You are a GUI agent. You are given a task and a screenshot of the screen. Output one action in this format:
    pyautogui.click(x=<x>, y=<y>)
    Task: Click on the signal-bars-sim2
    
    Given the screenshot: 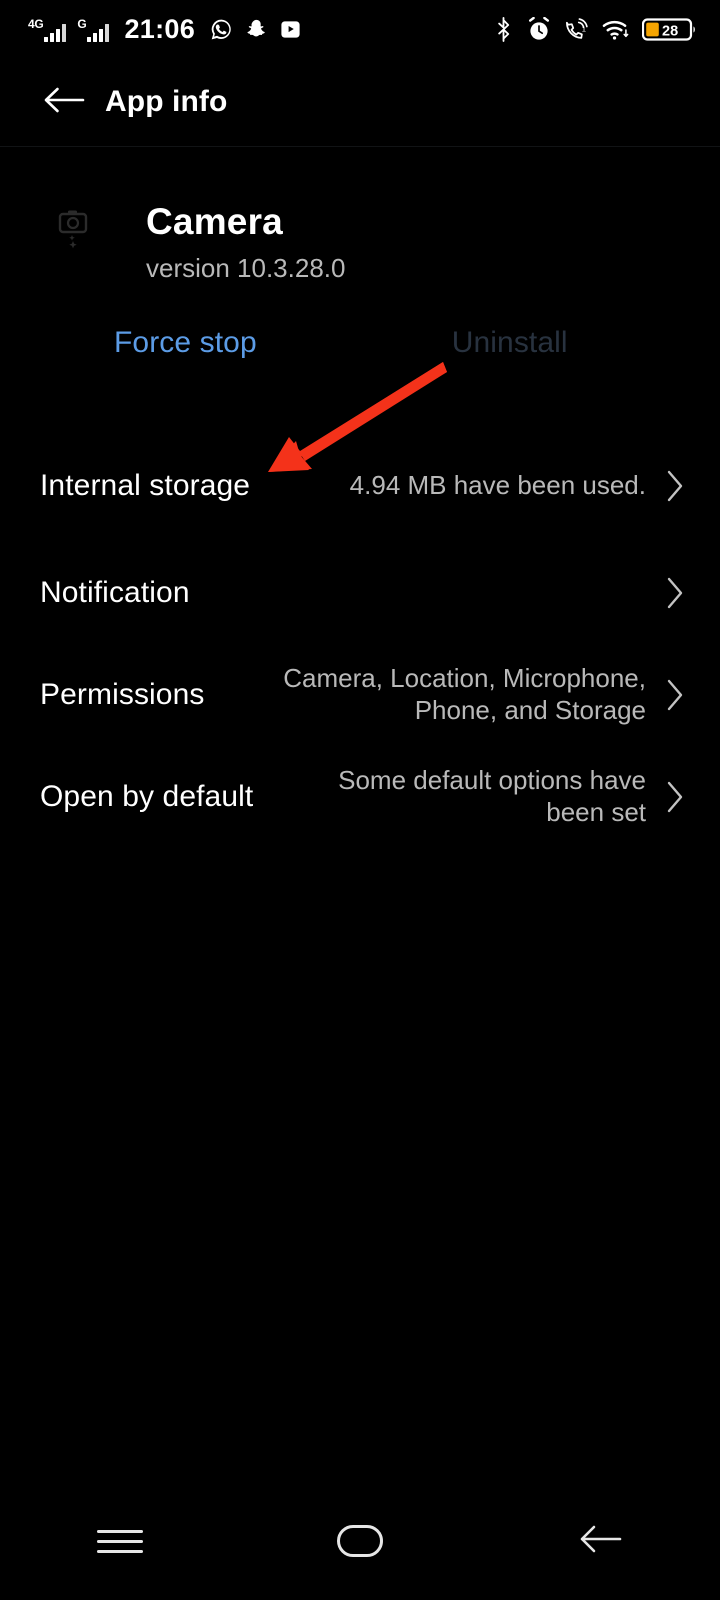 What is the action you would take?
    pyautogui.click(x=98, y=32)
    